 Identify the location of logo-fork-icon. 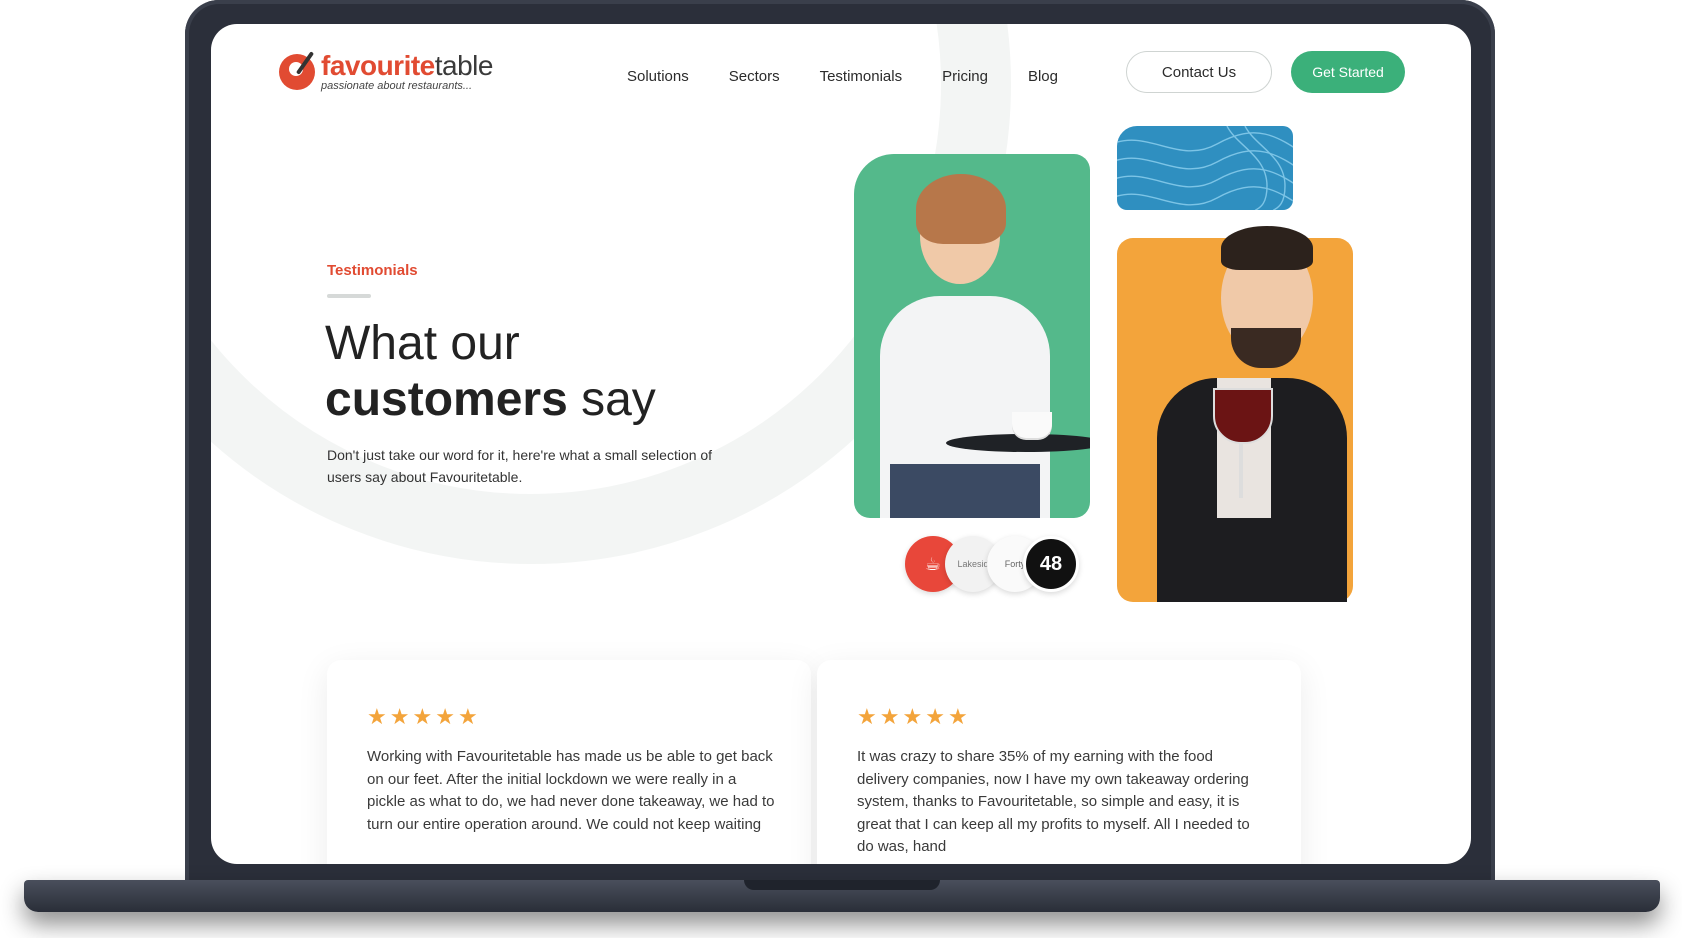
(305, 63).